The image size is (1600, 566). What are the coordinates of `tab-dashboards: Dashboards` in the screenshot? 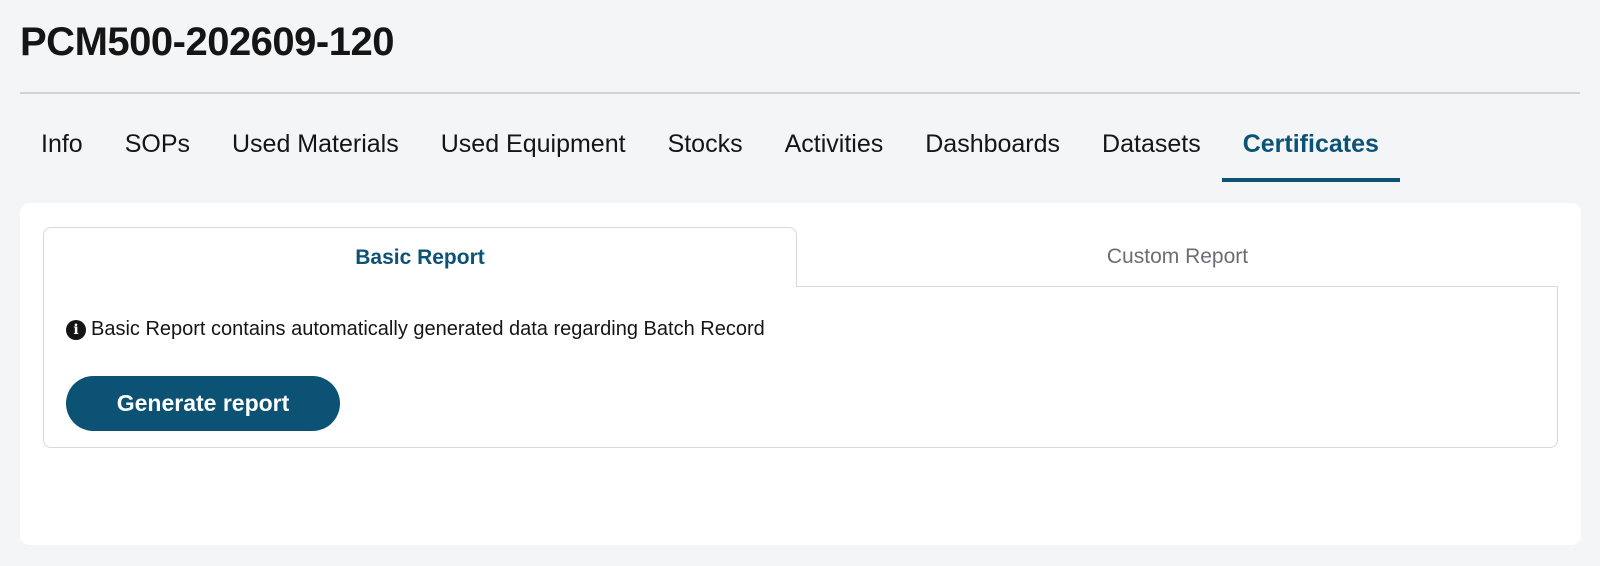 It's located at (992, 147).